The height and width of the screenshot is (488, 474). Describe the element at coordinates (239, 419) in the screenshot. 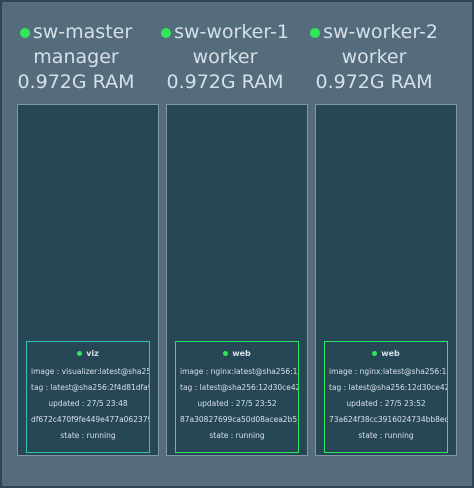

I see `task-id: 87a30827699ca50d08acea2b51ee01` at that location.